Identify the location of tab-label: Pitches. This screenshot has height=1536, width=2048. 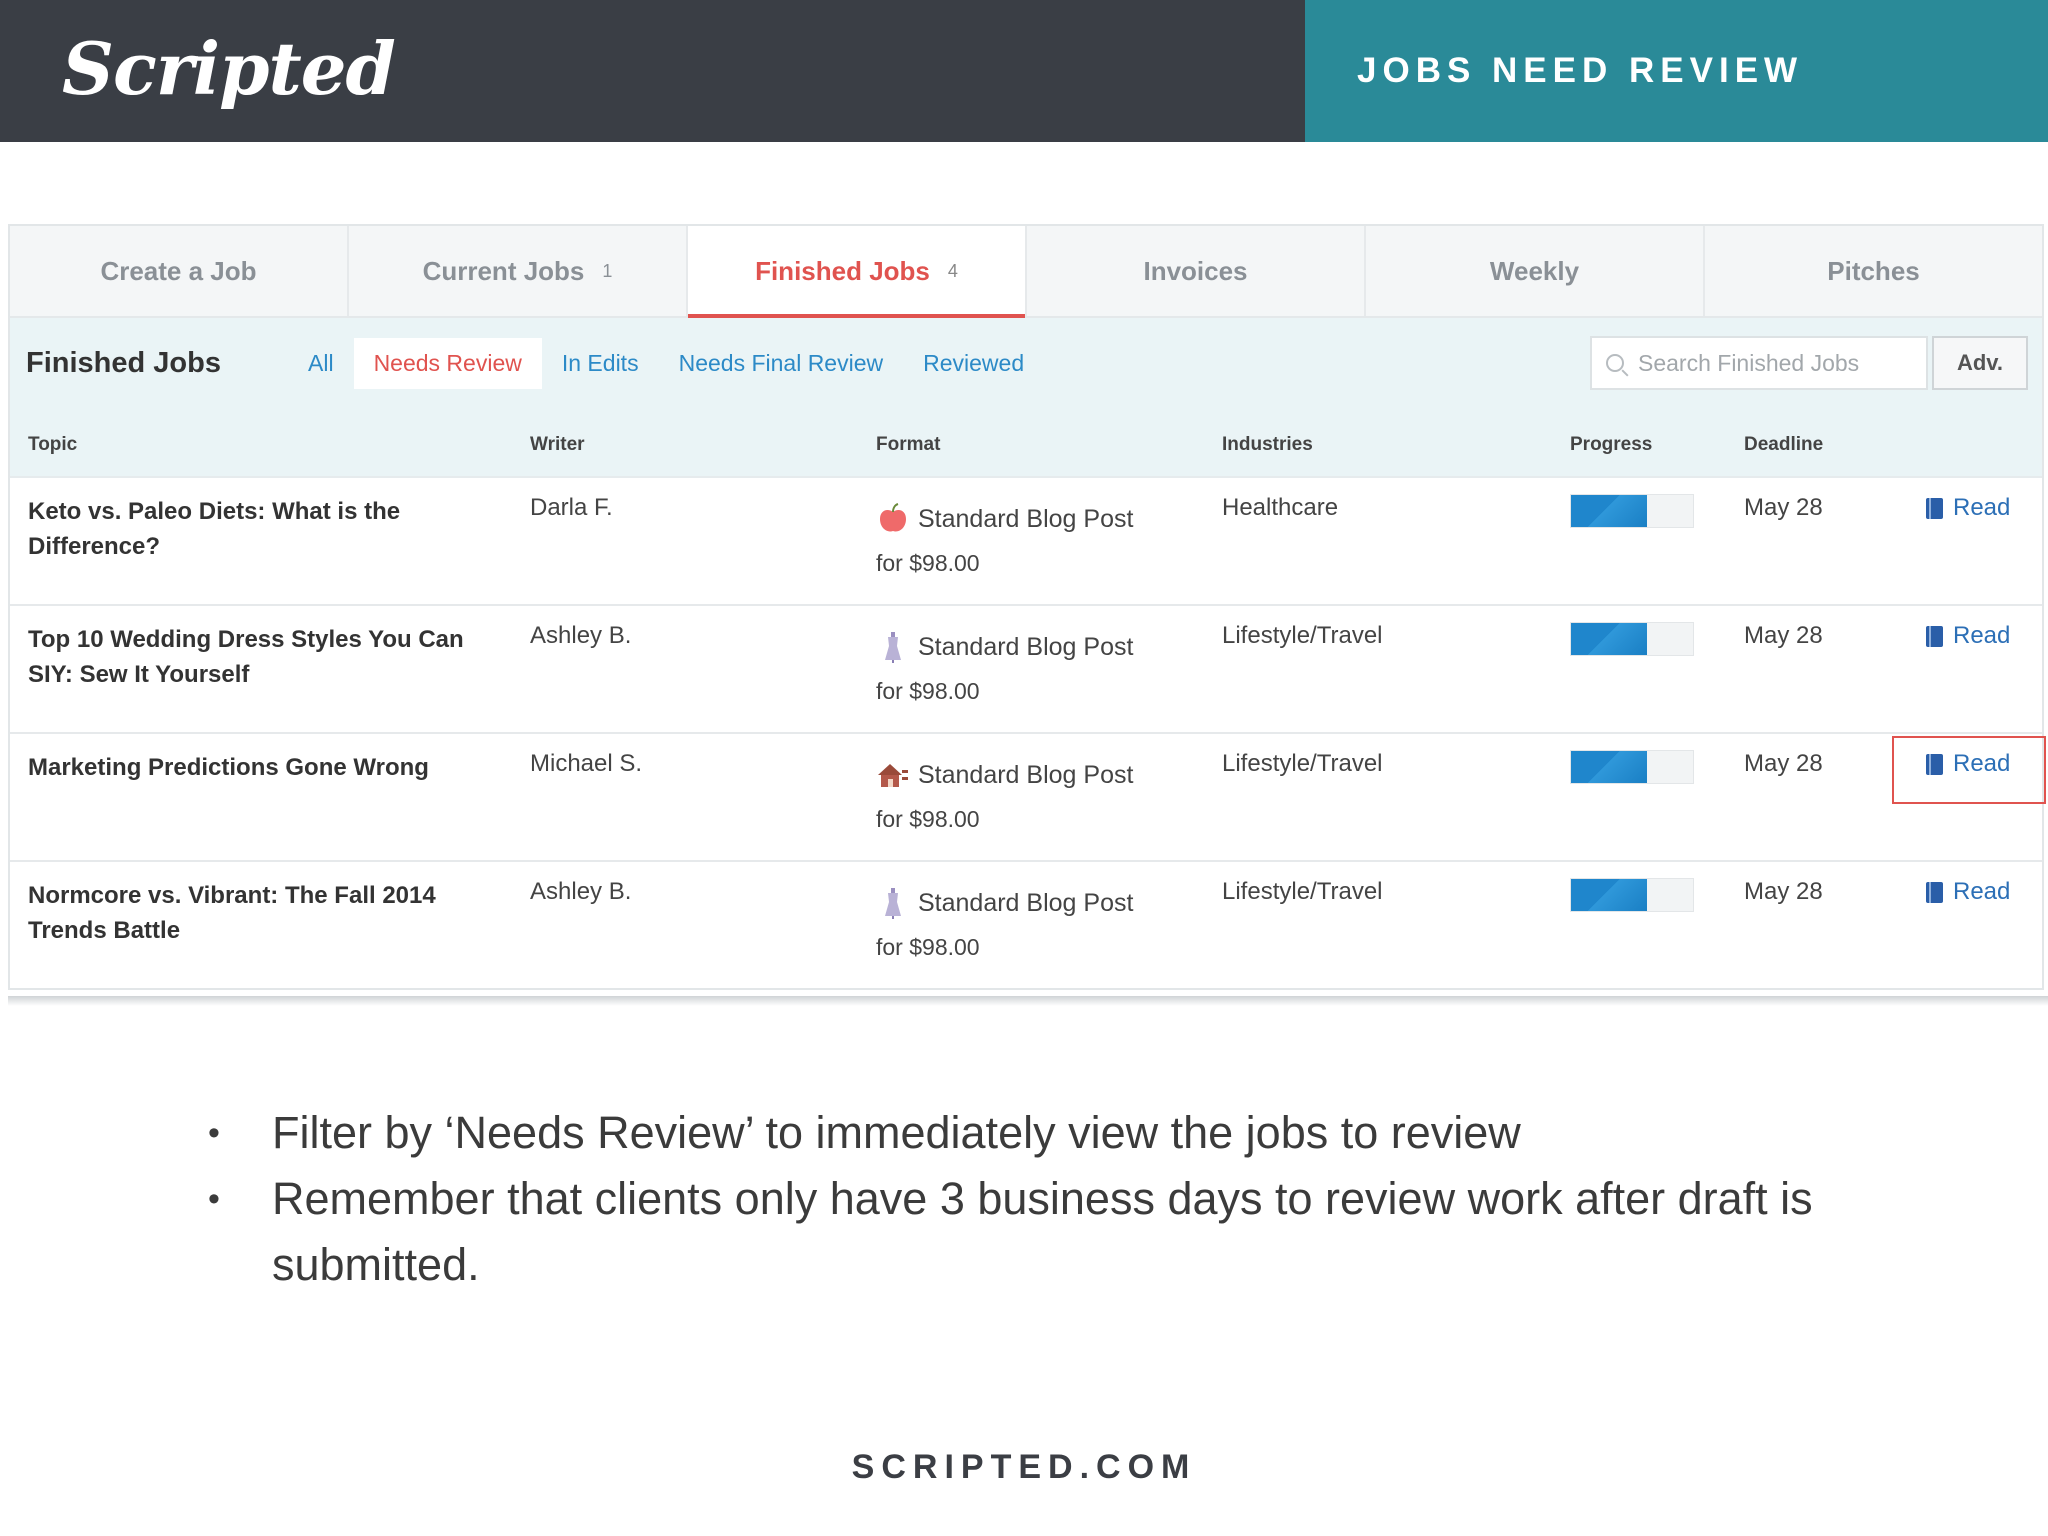
(1873, 270).